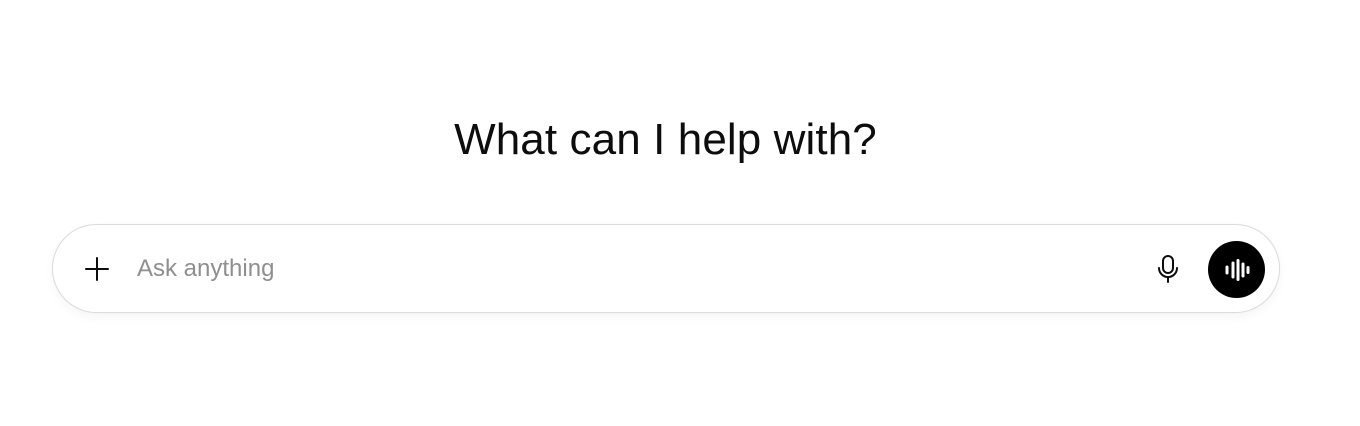 This screenshot has width=1360, height=426. What do you see at coordinates (665, 139) in the screenshot?
I see `page-title: What can I help with?` at bounding box center [665, 139].